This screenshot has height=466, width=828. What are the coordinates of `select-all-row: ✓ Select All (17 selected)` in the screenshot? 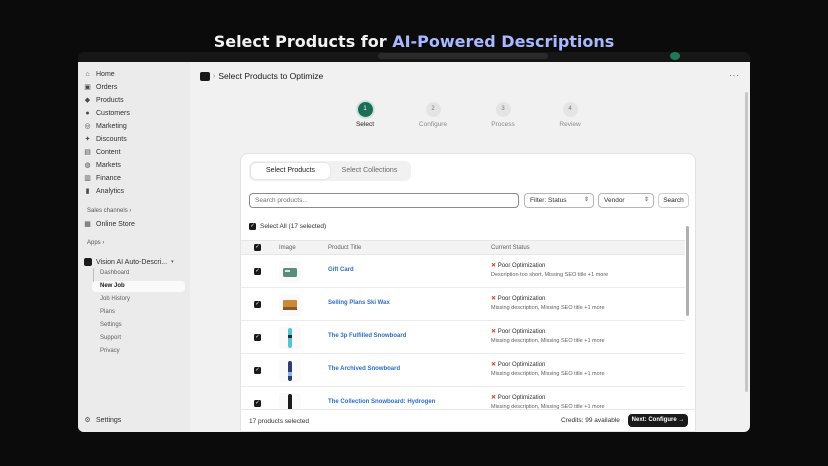 It's located at (287, 226).